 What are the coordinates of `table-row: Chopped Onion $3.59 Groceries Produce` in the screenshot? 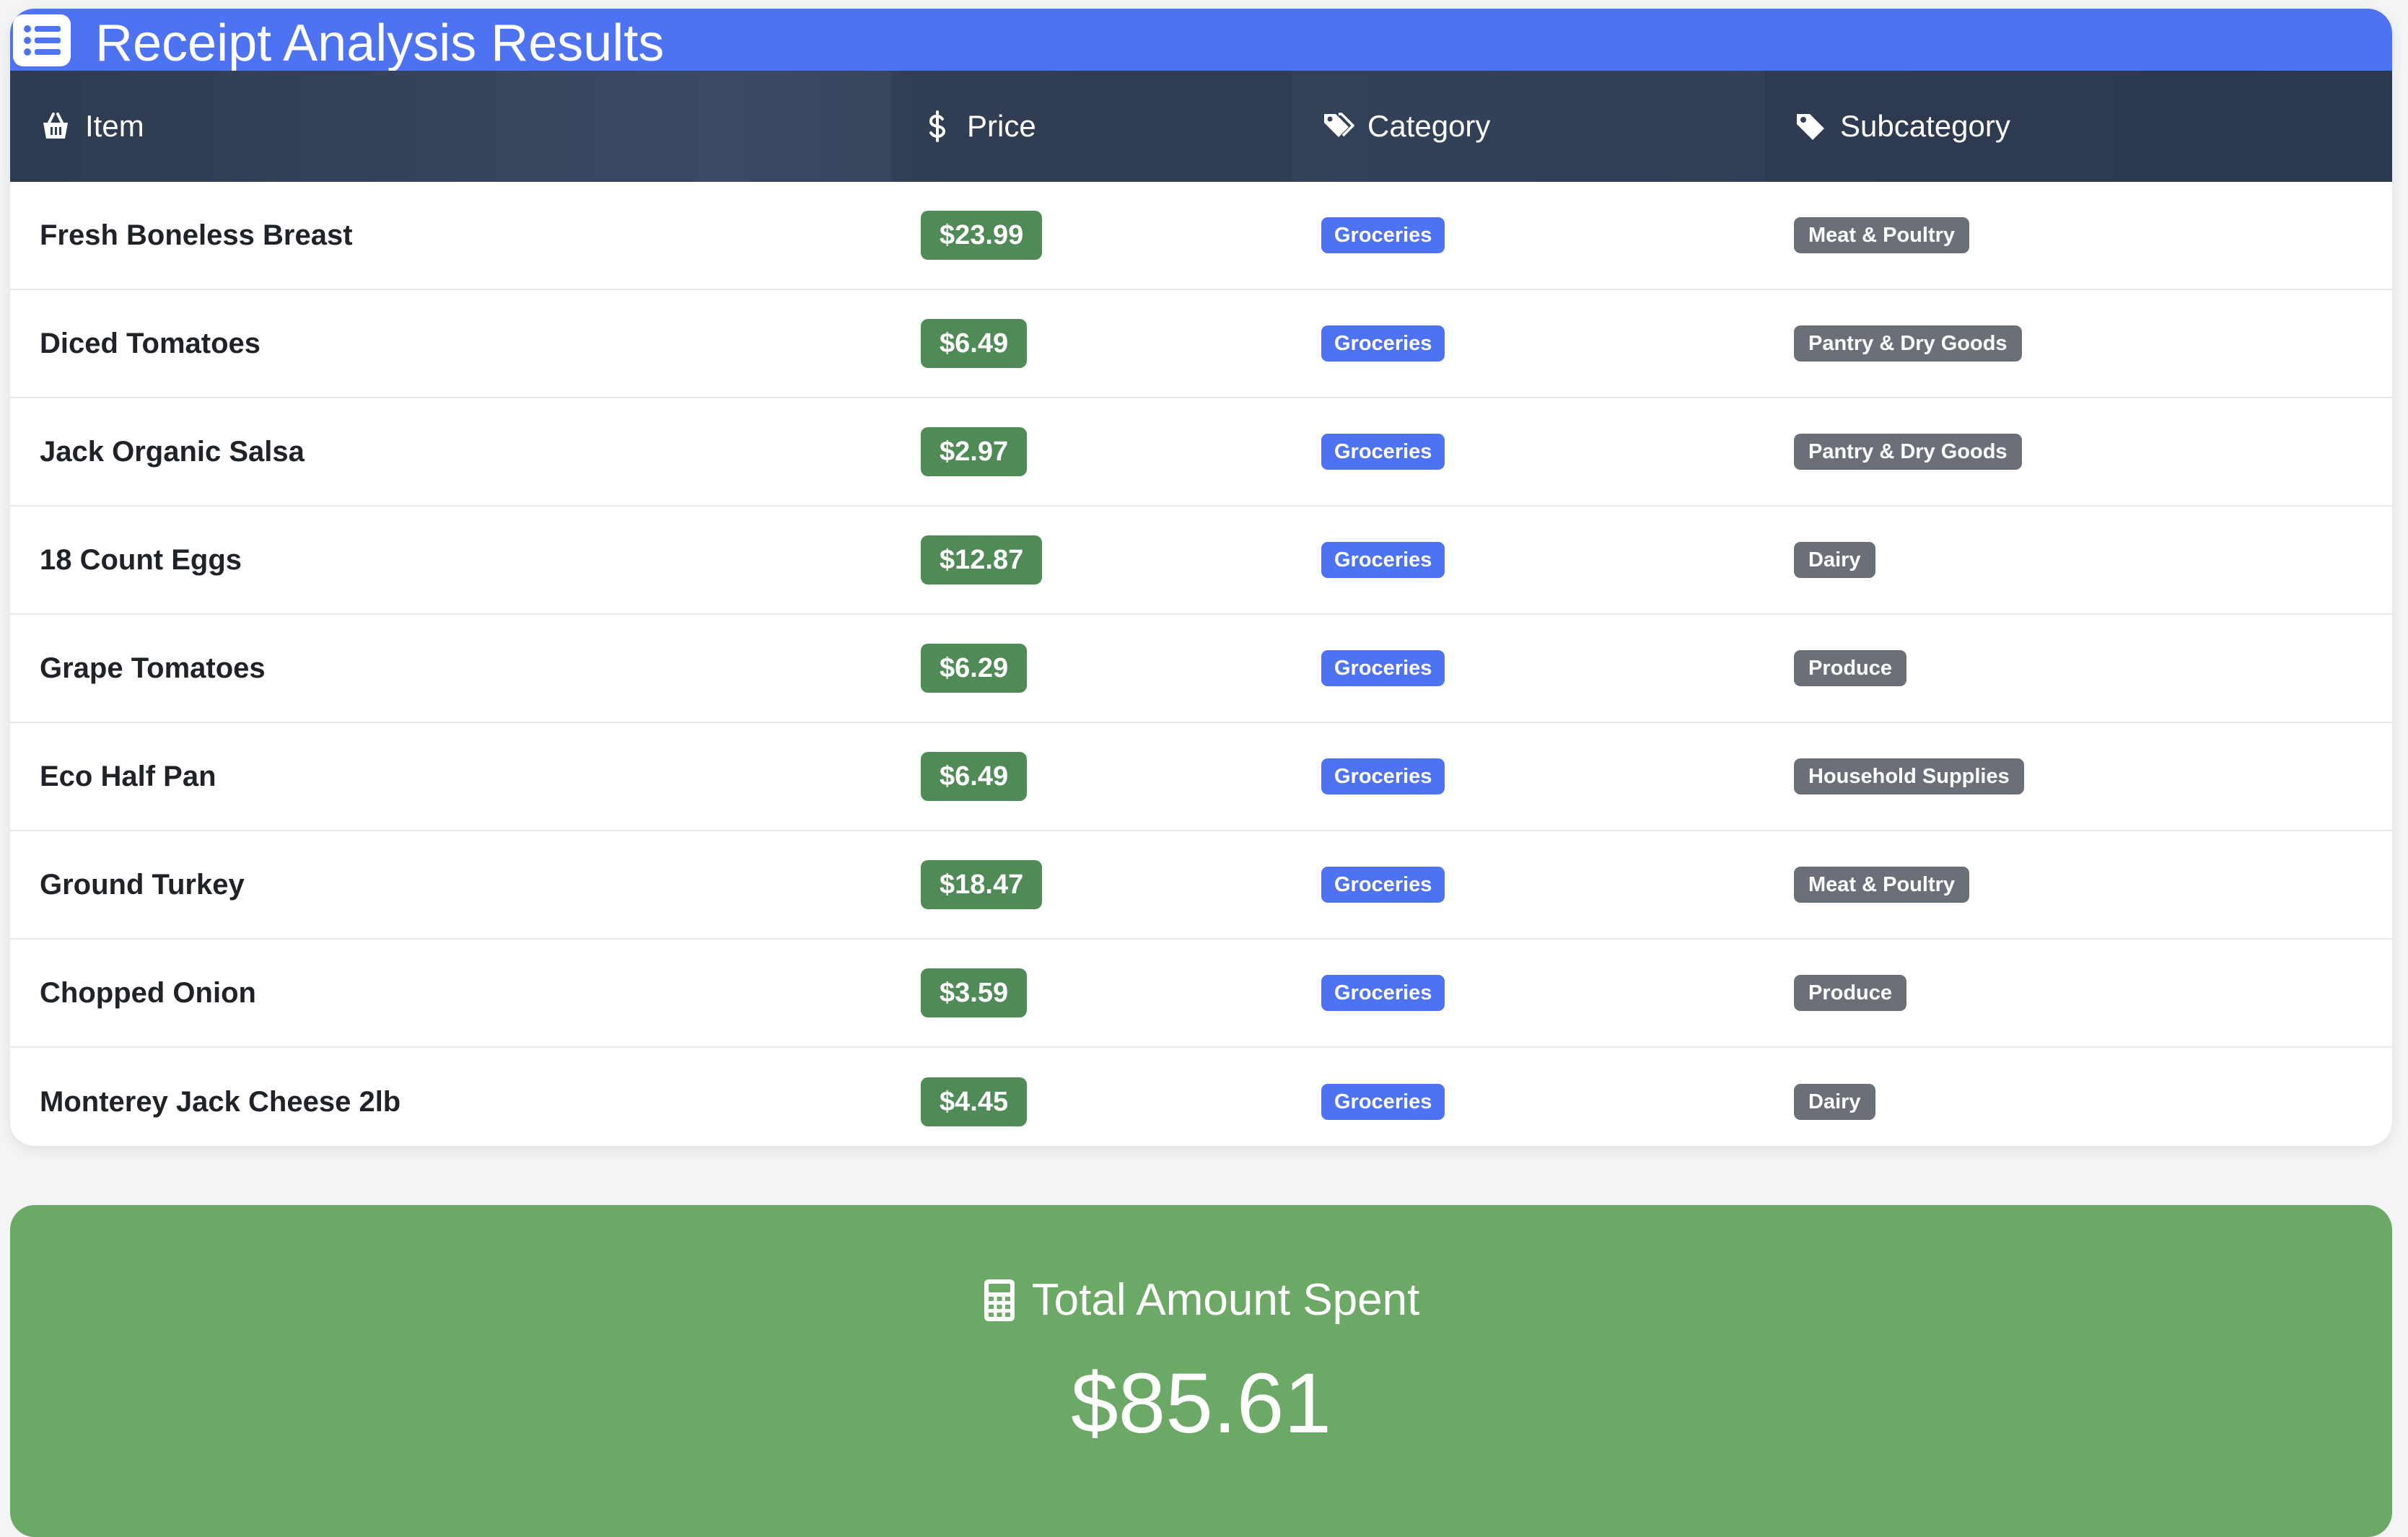 It's located at (1201, 994).